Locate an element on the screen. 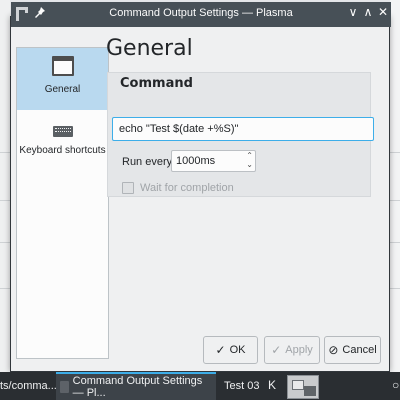 The width and height of the screenshot is (400, 400). cancel-button: ⊘ Cancel is located at coordinates (352, 350).